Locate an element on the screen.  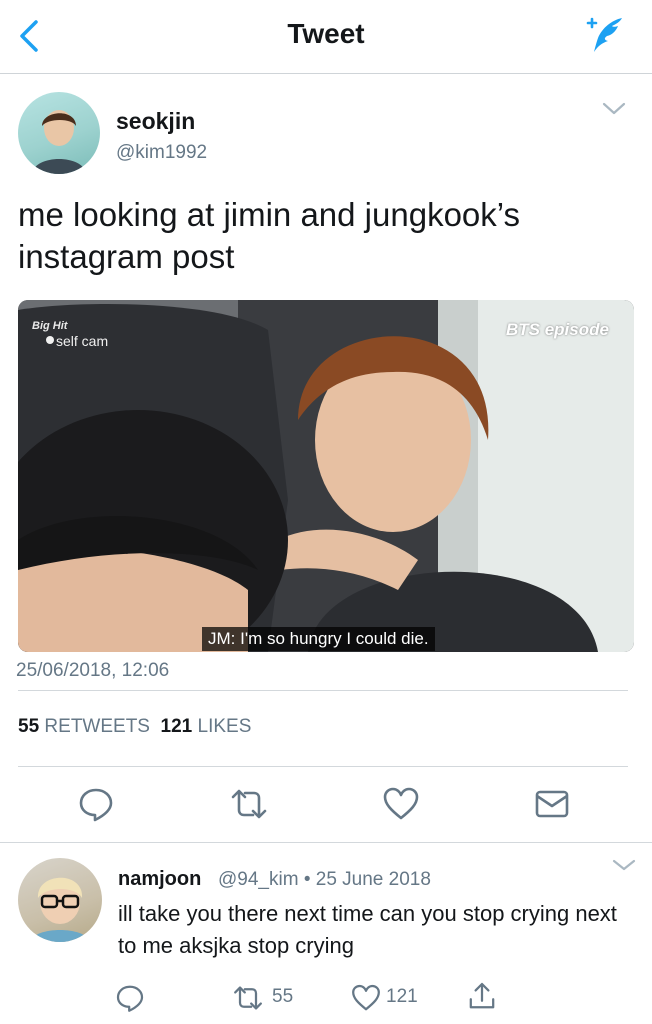
watermark: BTS episode is located at coordinates (557, 329).